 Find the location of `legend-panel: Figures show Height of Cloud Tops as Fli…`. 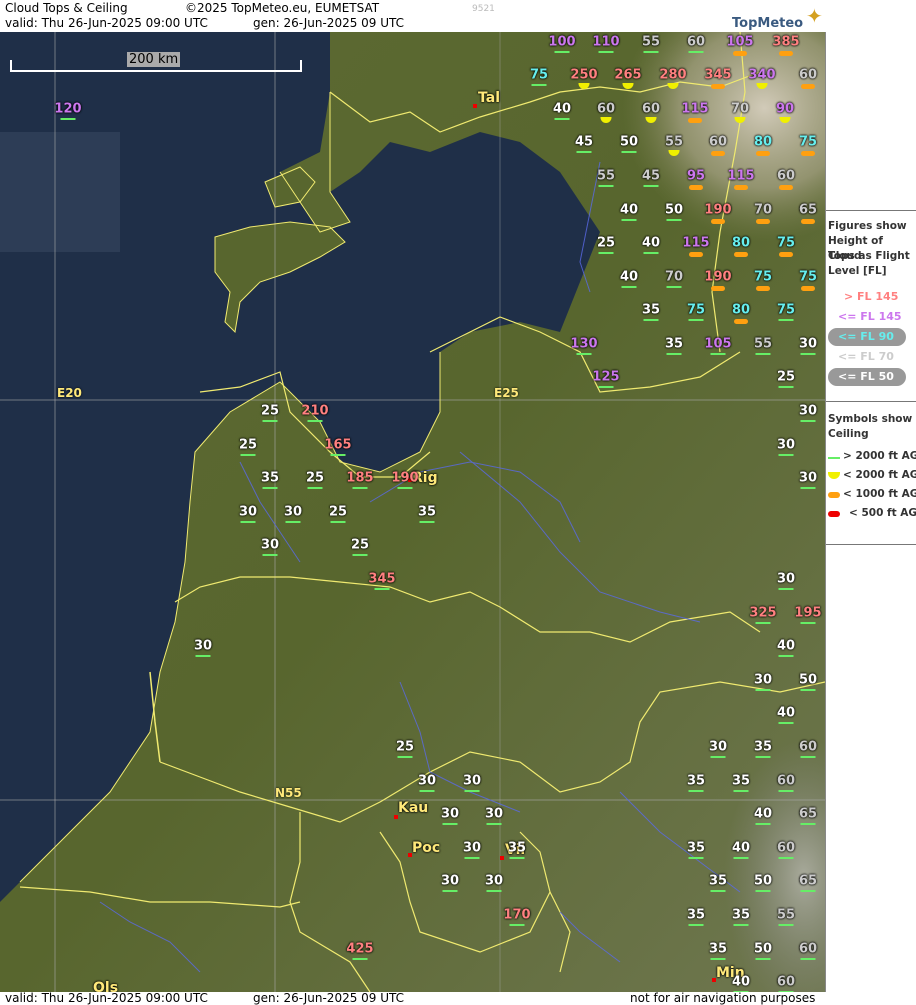

legend-panel: Figures show Height of Cloud Tops as Fli… is located at coordinates (870, 512).